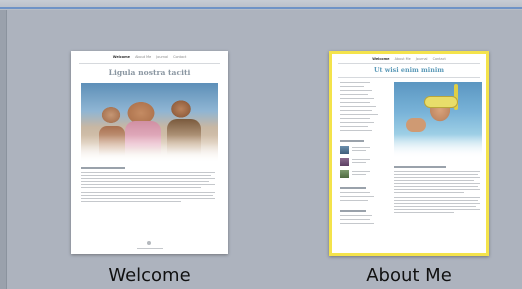 The image size is (522, 289). Describe the element at coordinates (3, 149) in the screenshot. I see `left-panel-edge` at that location.